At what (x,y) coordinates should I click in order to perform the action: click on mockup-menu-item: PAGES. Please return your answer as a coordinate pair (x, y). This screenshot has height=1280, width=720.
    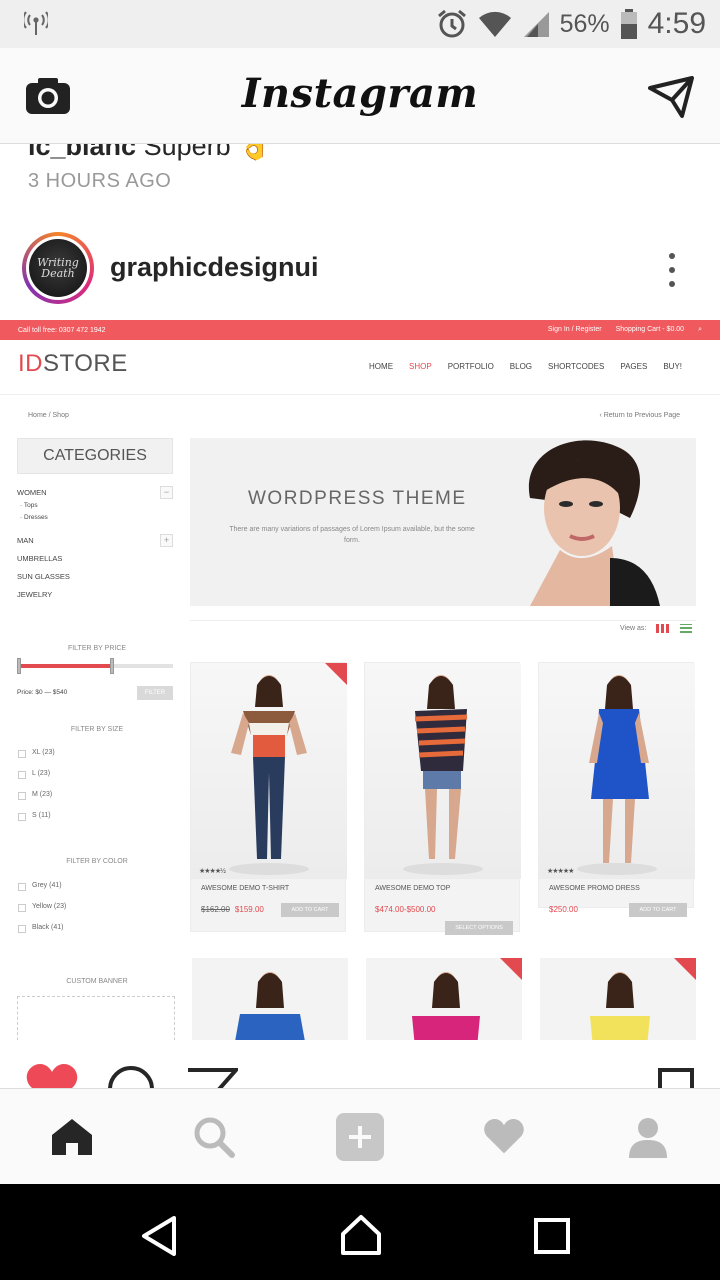
    Looking at the image, I should click on (634, 366).